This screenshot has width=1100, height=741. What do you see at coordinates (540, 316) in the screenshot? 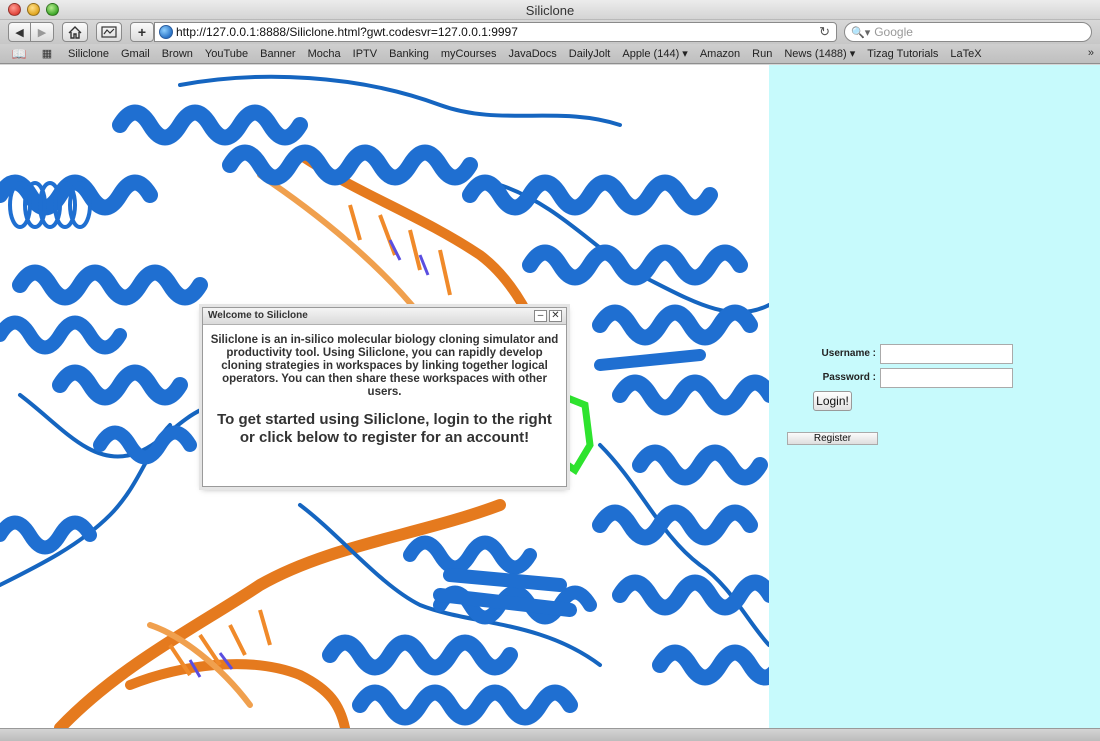
I see `dialog-minimize-icon: –` at bounding box center [540, 316].